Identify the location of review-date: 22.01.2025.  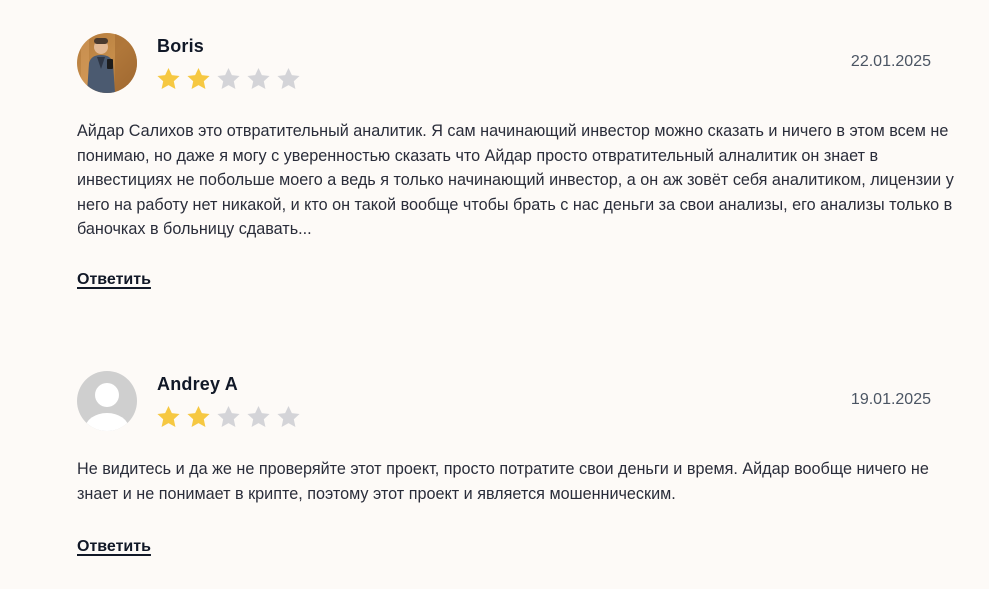
(890, 61).